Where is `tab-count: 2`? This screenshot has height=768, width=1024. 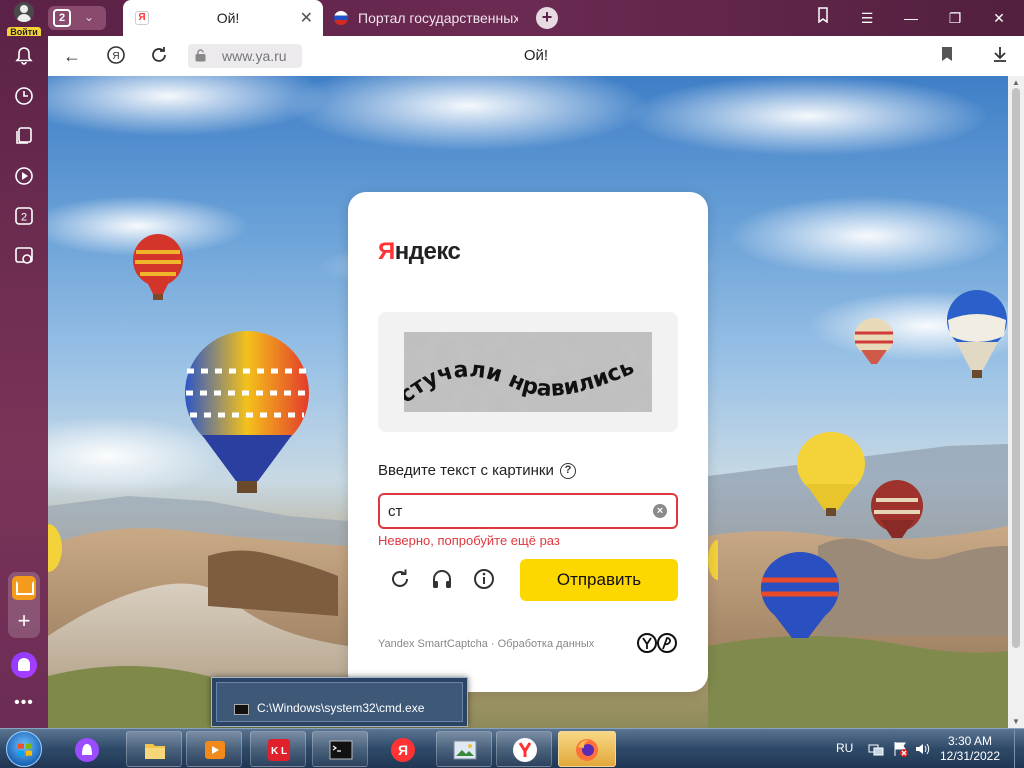
tab-count: 2 is located at coordinates (62, 18).